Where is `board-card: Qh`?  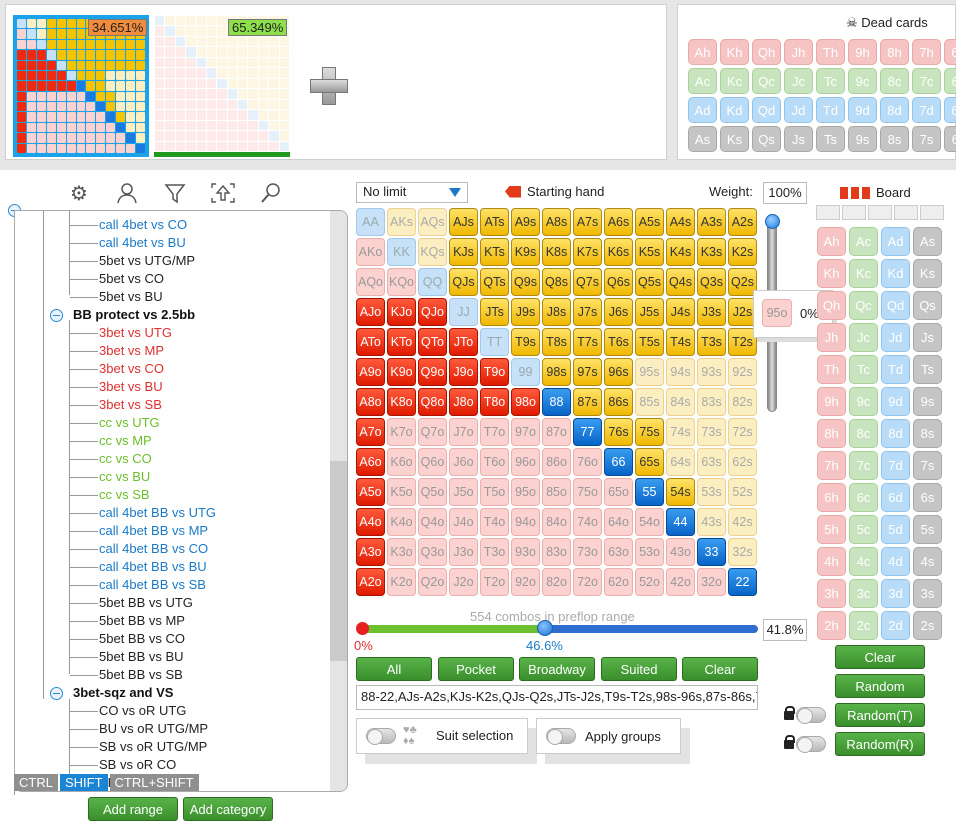
board-card: Qh is located at coordinates (831, 305).